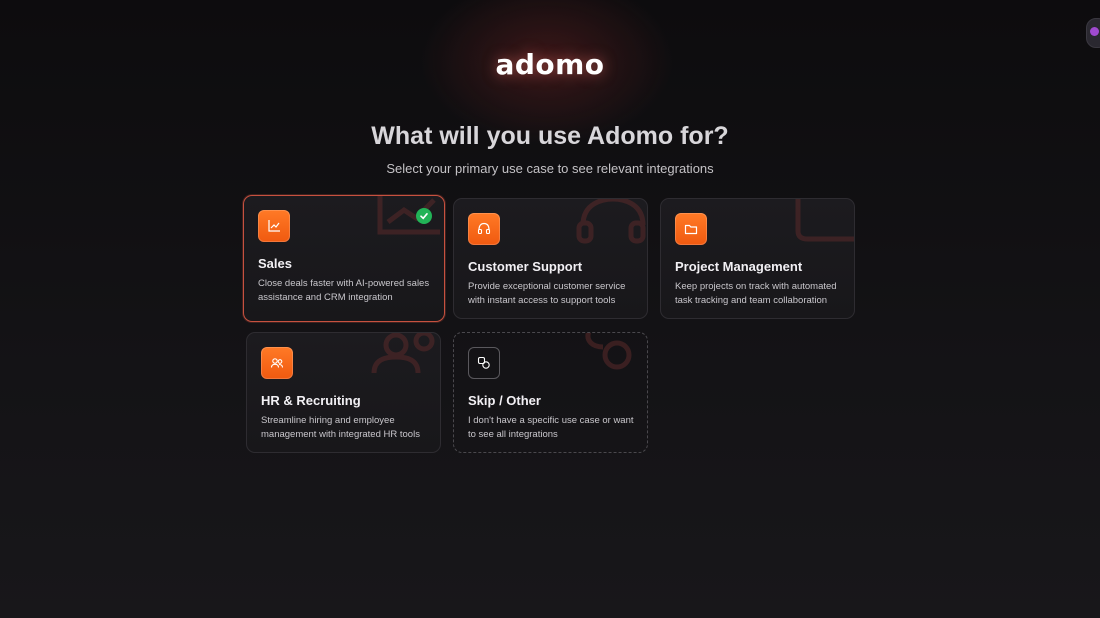 This screenshot has width=1100, height=618. What do you see at coordinates (550, 64) in the screenshot?
I see `adomo-logo: adomo` at bounding box center [550, 64].